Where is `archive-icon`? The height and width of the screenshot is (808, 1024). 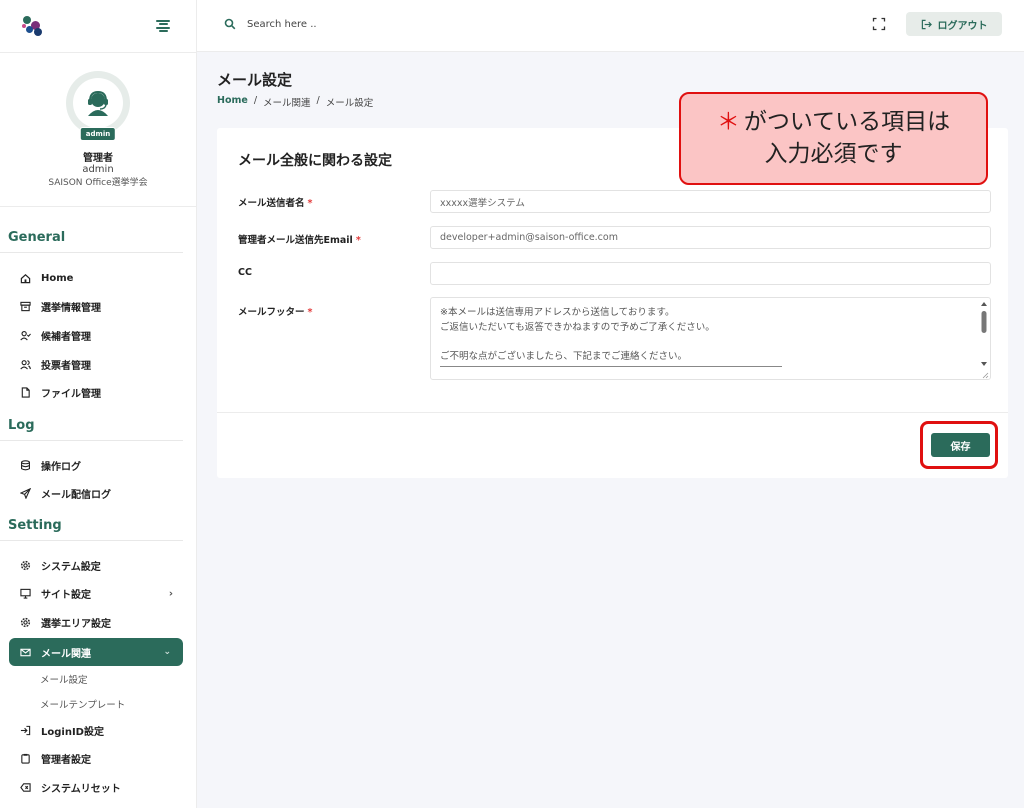 archive-icon is located at coordinates (25, 307).